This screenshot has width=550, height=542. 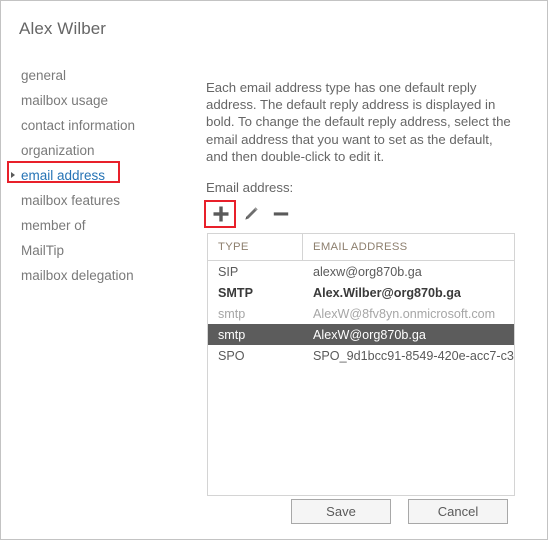 I want to click on cell-type: SPO, so click(x=231, y=355).